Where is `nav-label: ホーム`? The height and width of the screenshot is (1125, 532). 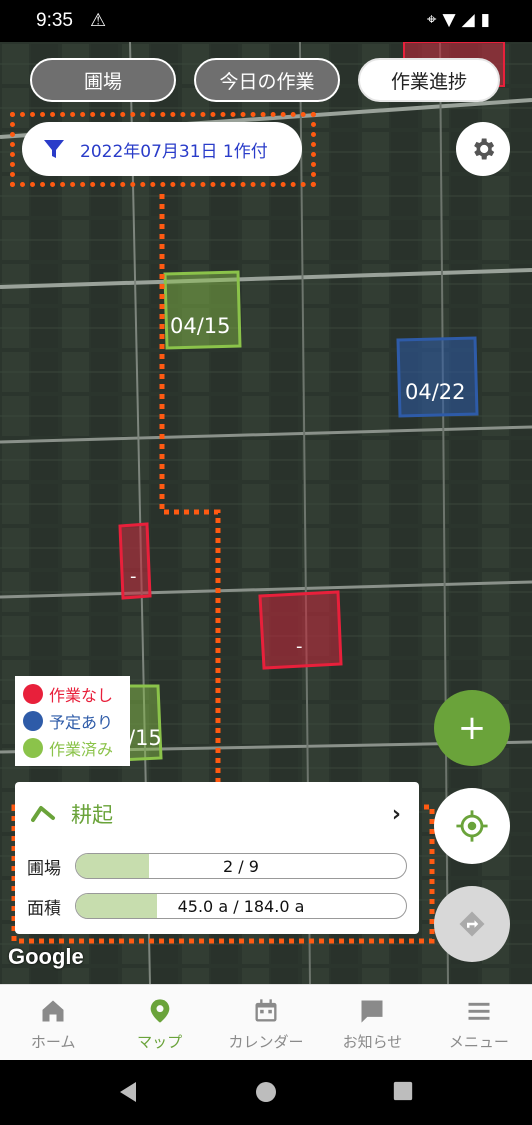 nav-label: ホーム is located at coordinates (53, 1042).